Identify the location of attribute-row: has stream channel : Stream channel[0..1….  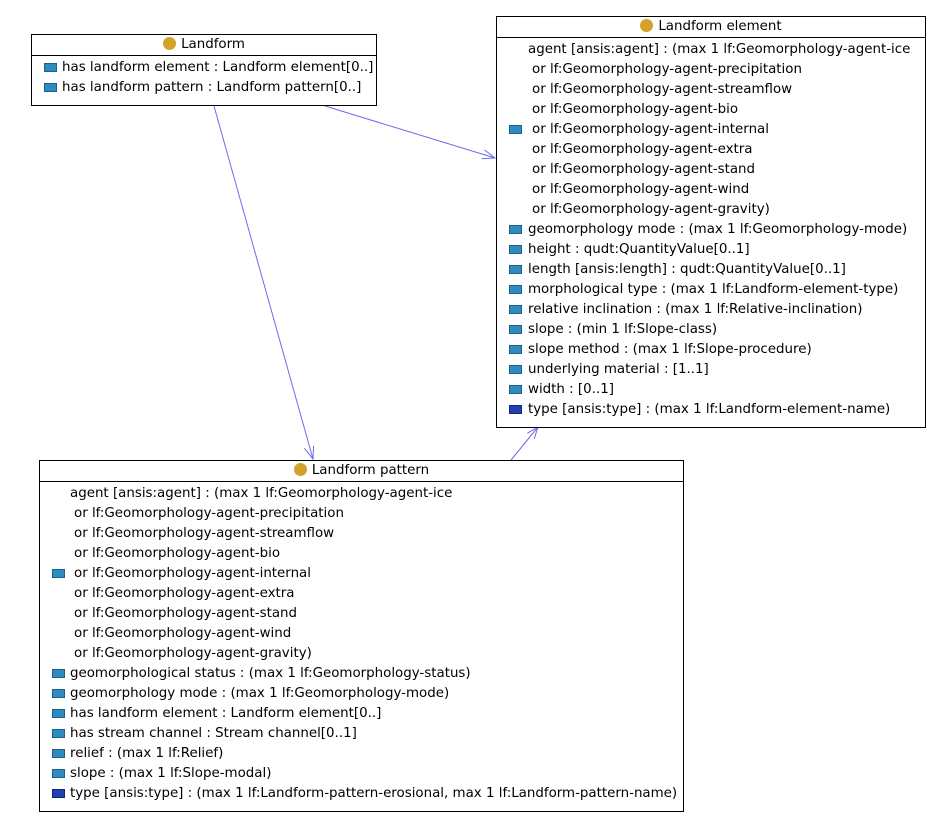
(361, 734).